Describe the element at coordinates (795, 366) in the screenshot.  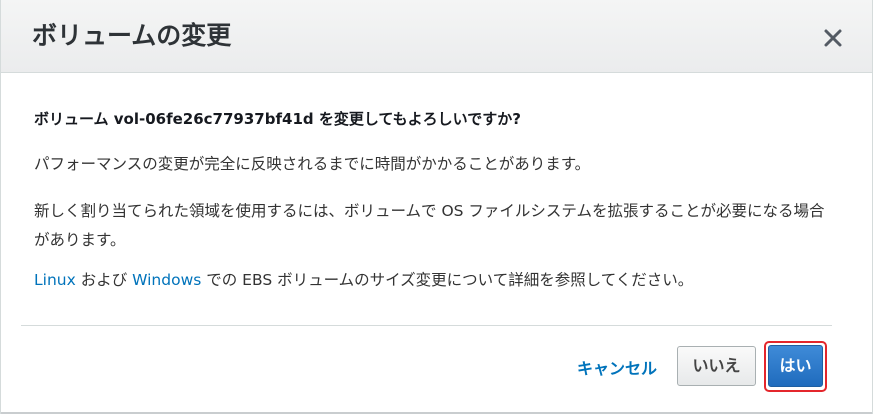
I see `yes-button: はい` at that location.